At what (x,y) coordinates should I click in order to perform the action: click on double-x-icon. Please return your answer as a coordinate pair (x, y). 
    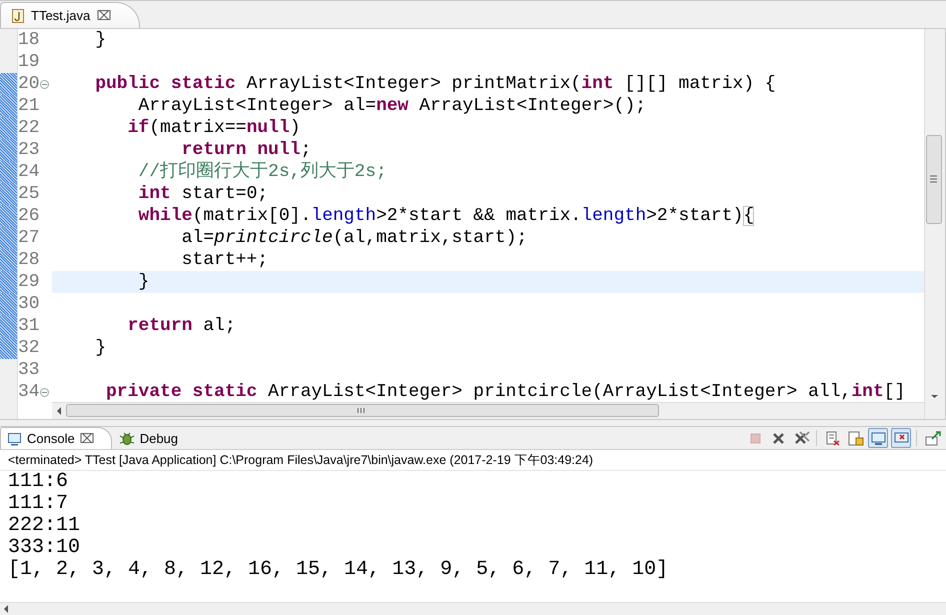
    Looking at the image, I should click on (801, 438).